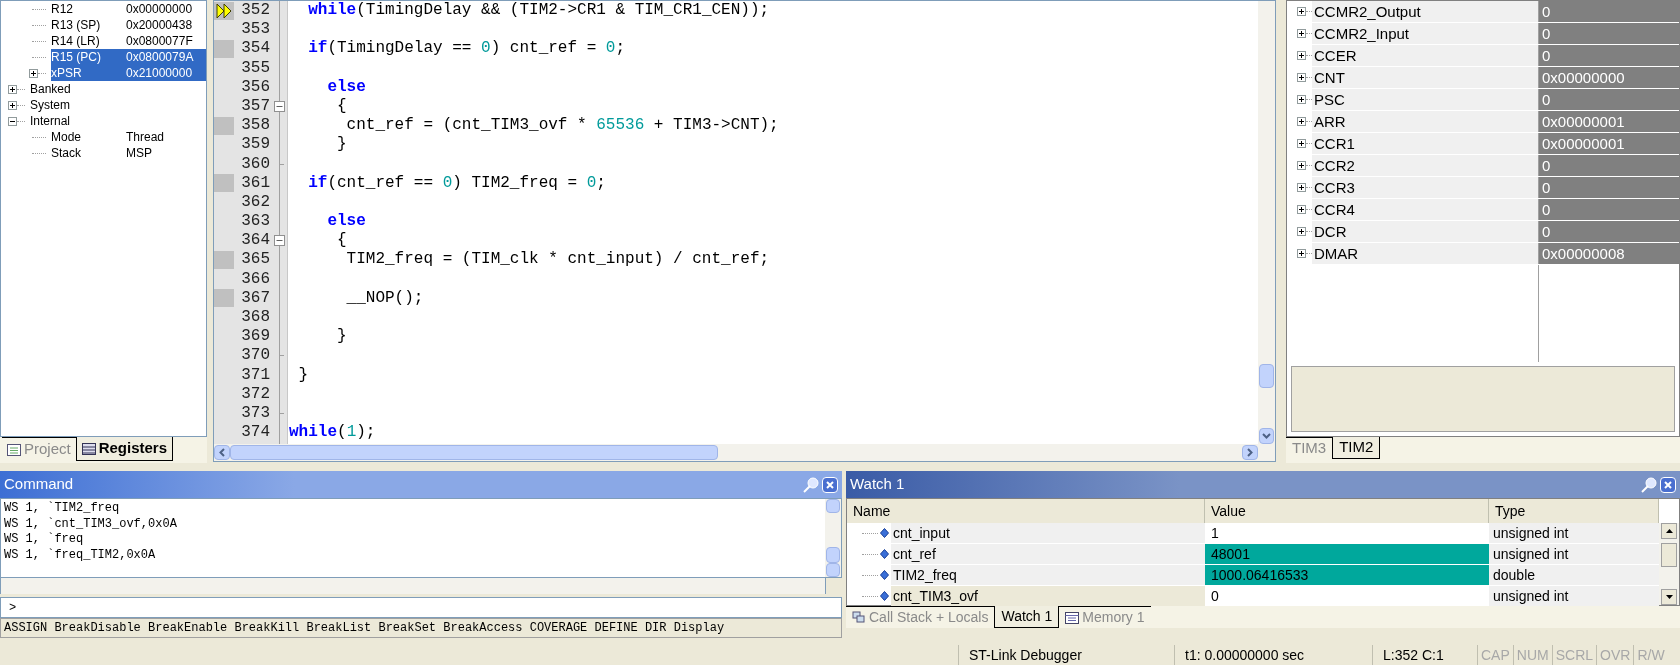 This screenshot has width=1680, height=665. I want to click on code-line: cnt_ref = (cnt_TIM3_ovf * 65536 + TIM3->CNT);, so click(562, 126).